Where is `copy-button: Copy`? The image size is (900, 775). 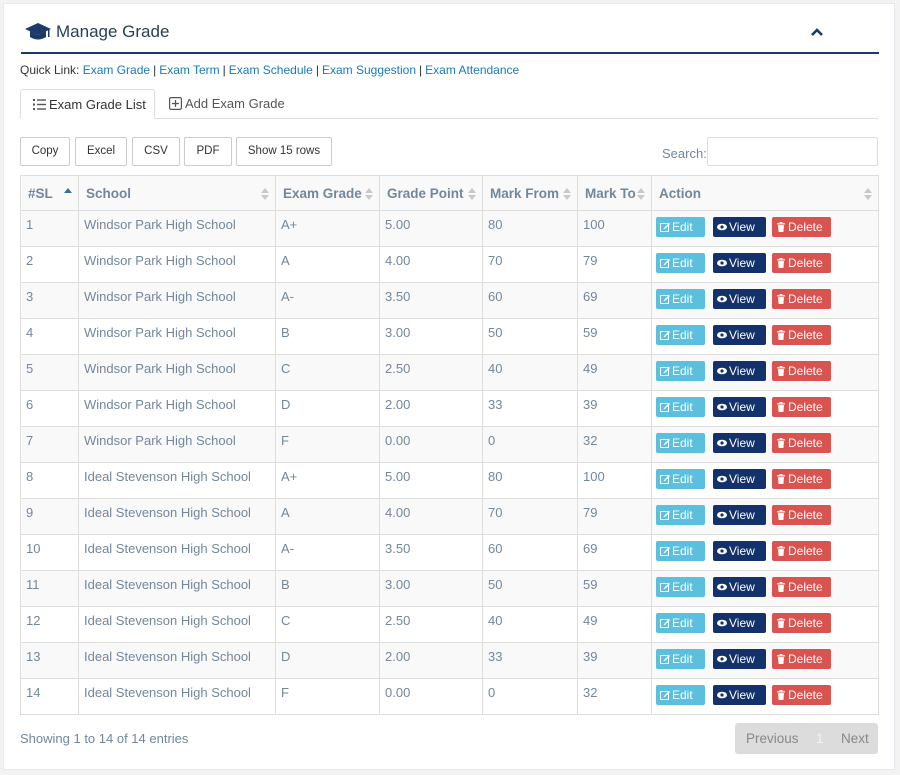
copy-button: Copy is located at coordinates (45, 151).